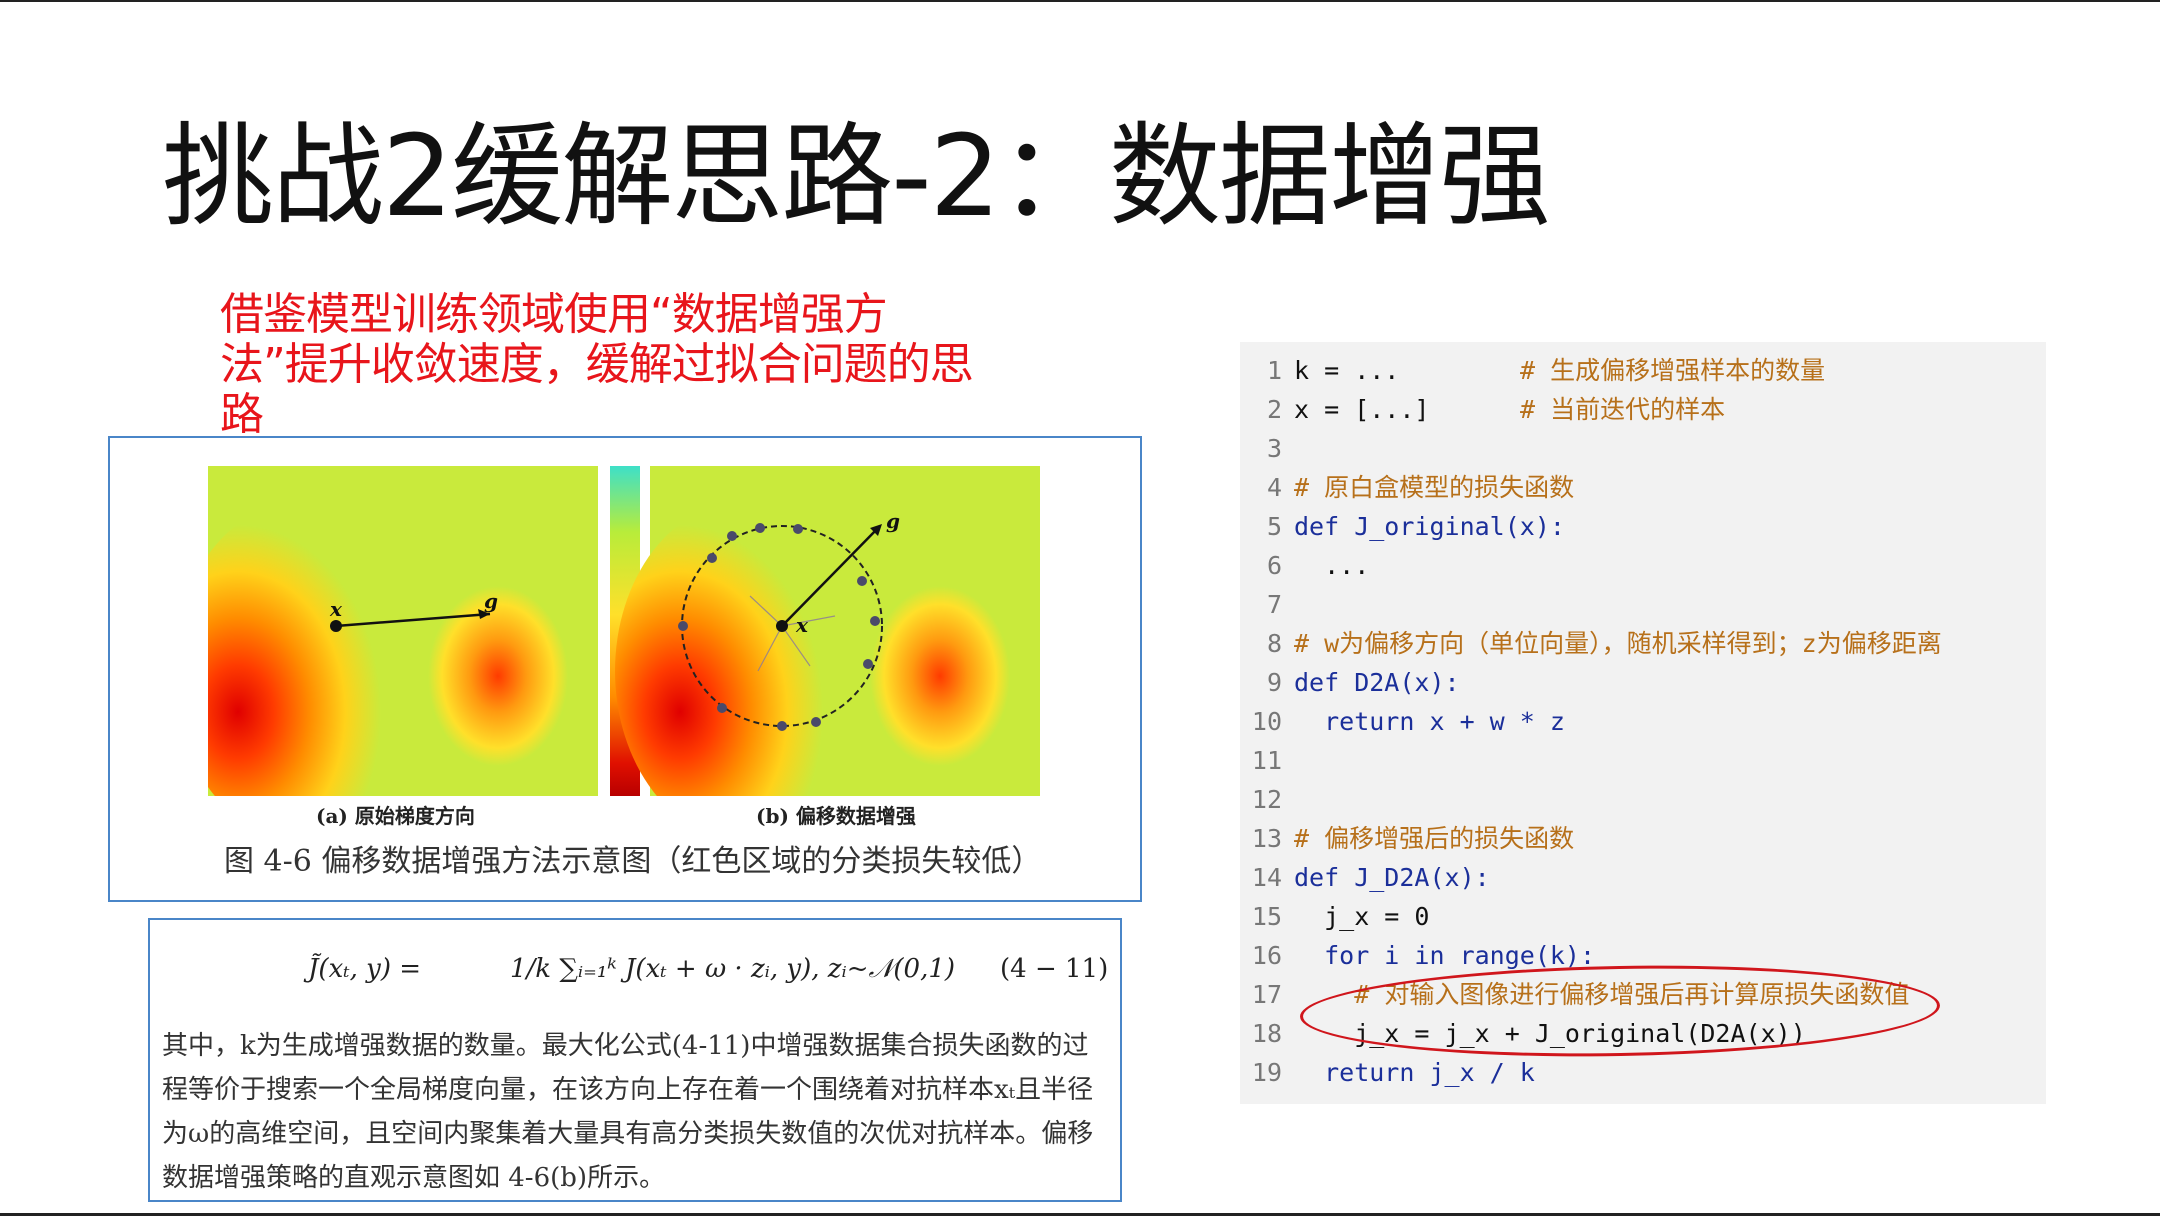 The image size is (2160, 1217). What do you see at coordinates (1274, 643) in the screenshot?
I see `line-number: 8` at bounding box center [1274, 643].